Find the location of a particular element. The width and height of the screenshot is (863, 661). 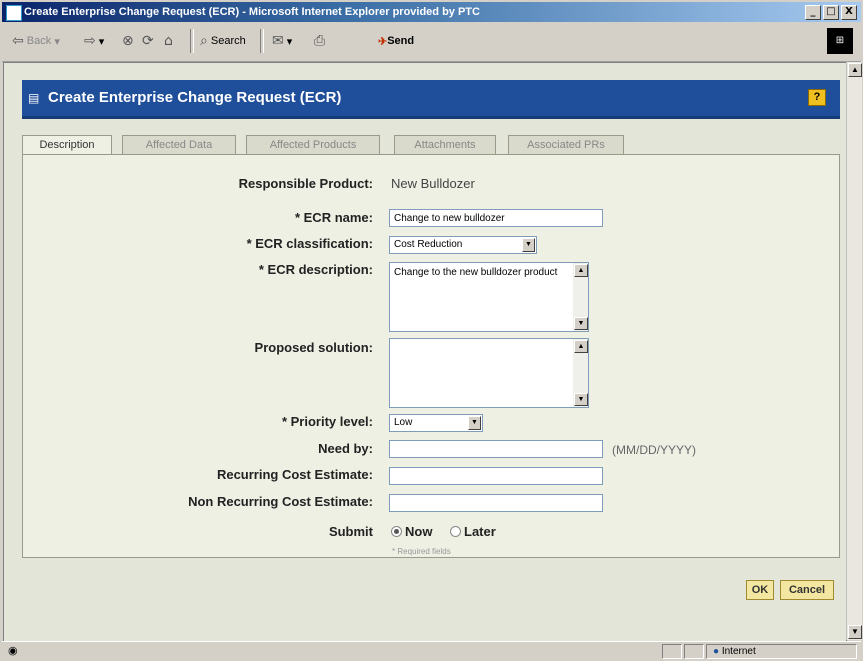

tab-description: Description is located at coordinates (67, 145).